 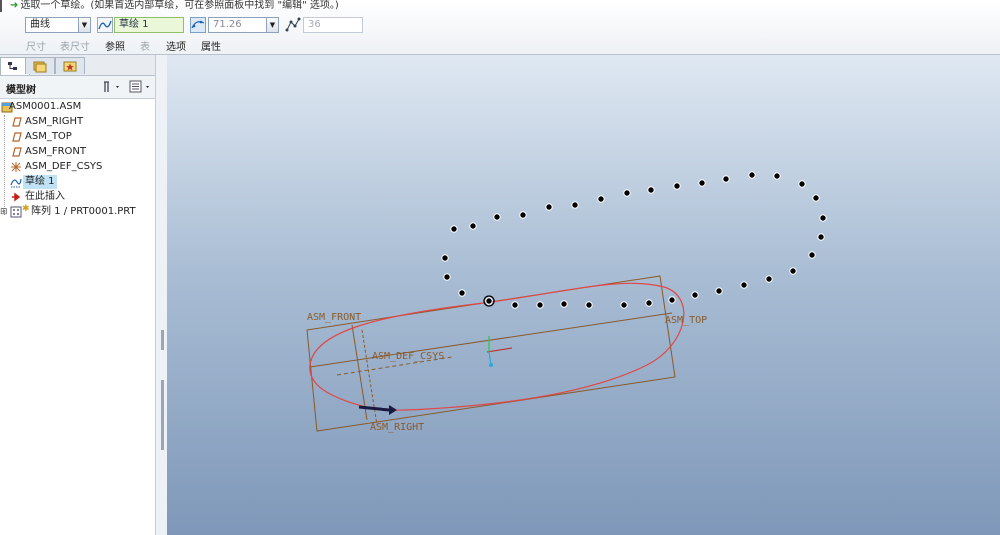 What do you see at coordinates (198, 25) in the screenshot?
I see `spacing-icon` at bounding box center [198, 25].